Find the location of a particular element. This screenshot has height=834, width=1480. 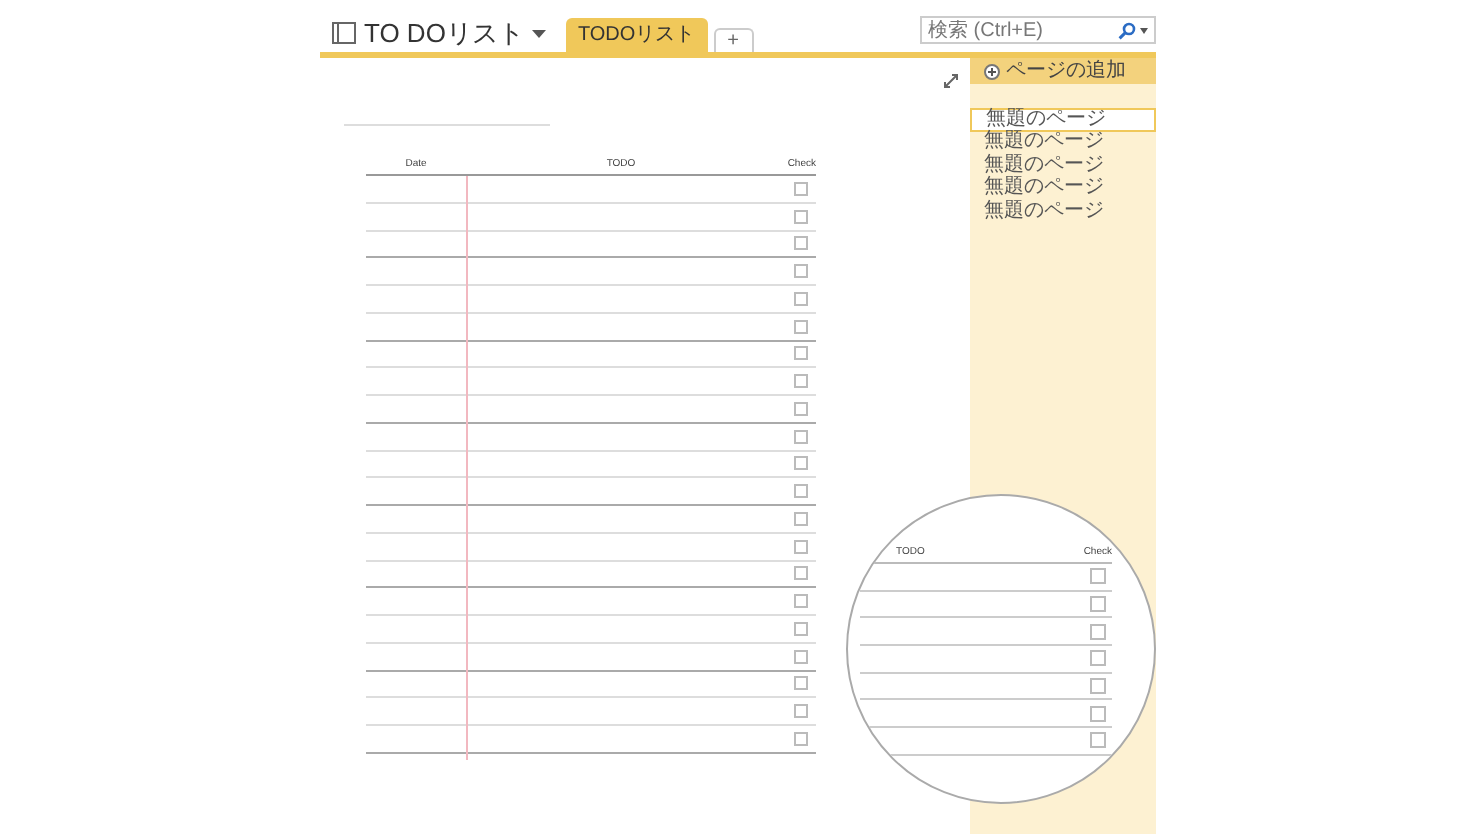

expand-icon is located at coordinates (951, 81).